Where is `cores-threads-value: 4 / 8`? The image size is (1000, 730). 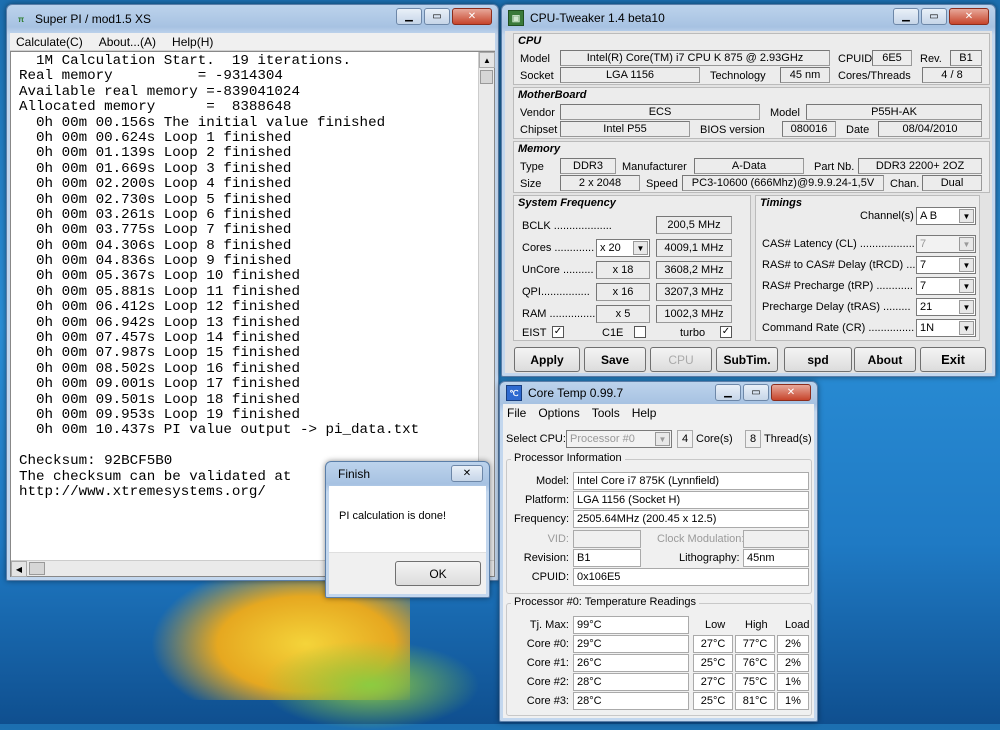
cores-threads-value: 4 / 8 is located at coordinates (952, 75).